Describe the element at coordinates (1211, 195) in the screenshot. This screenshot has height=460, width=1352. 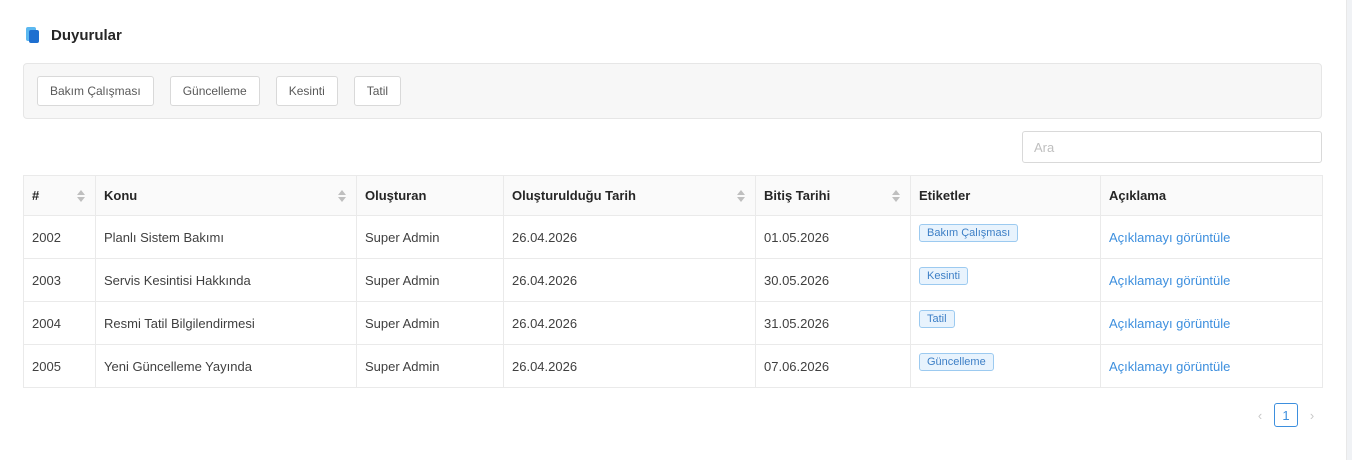
I see `column-header-description: Açıklama` at that location.